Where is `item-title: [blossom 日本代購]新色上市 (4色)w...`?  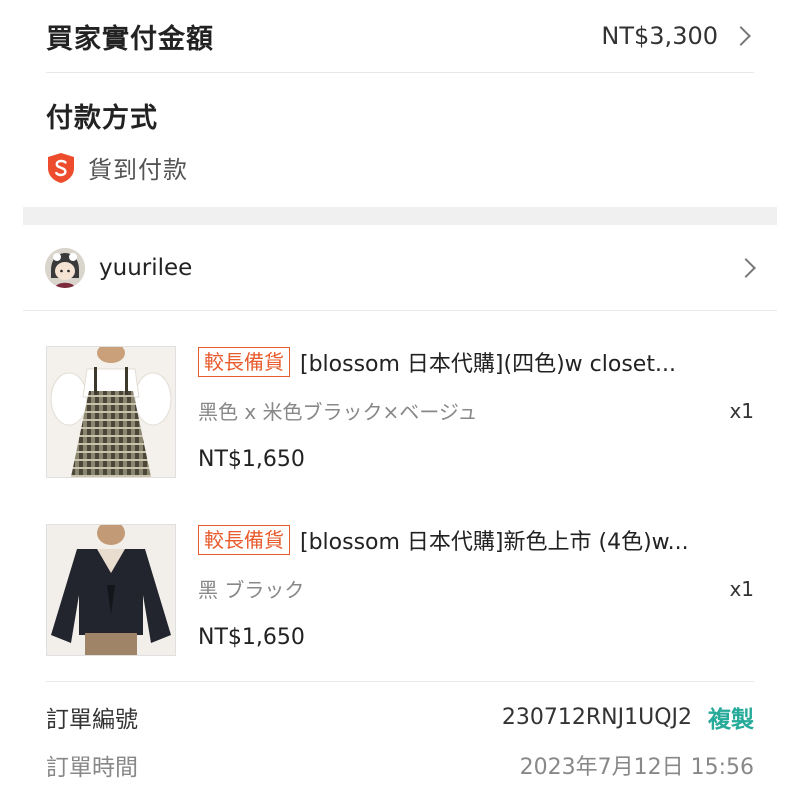 item-title: [blossom 日本代購]新色上市 (4色)w... is located at coordinates (494, 542).